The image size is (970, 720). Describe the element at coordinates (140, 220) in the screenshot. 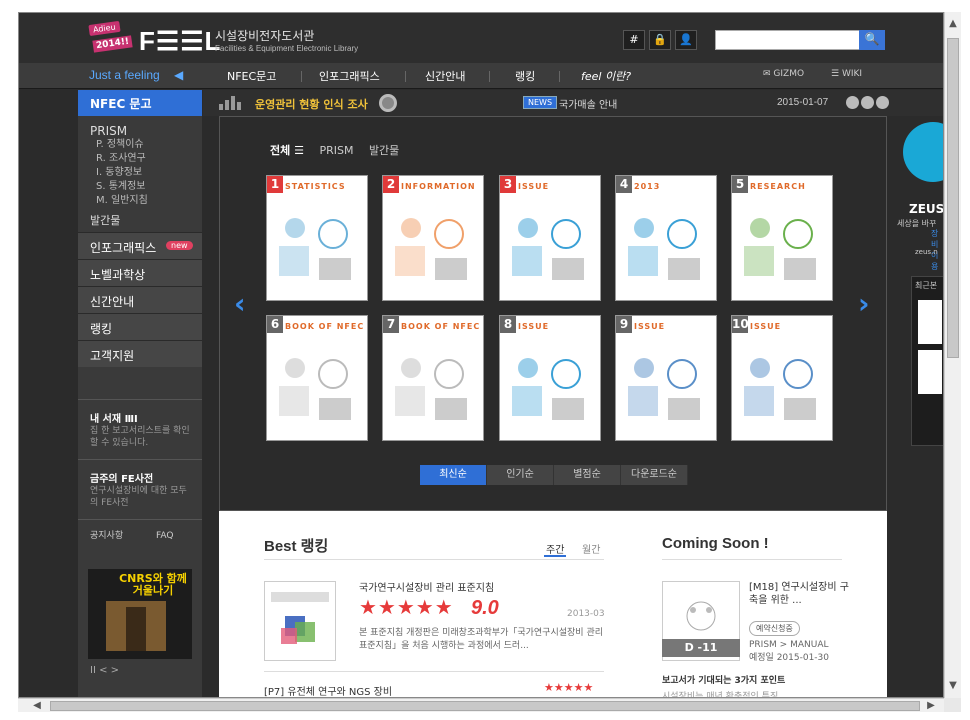

I see `sidebar-item-publication: 발간물` at that location.